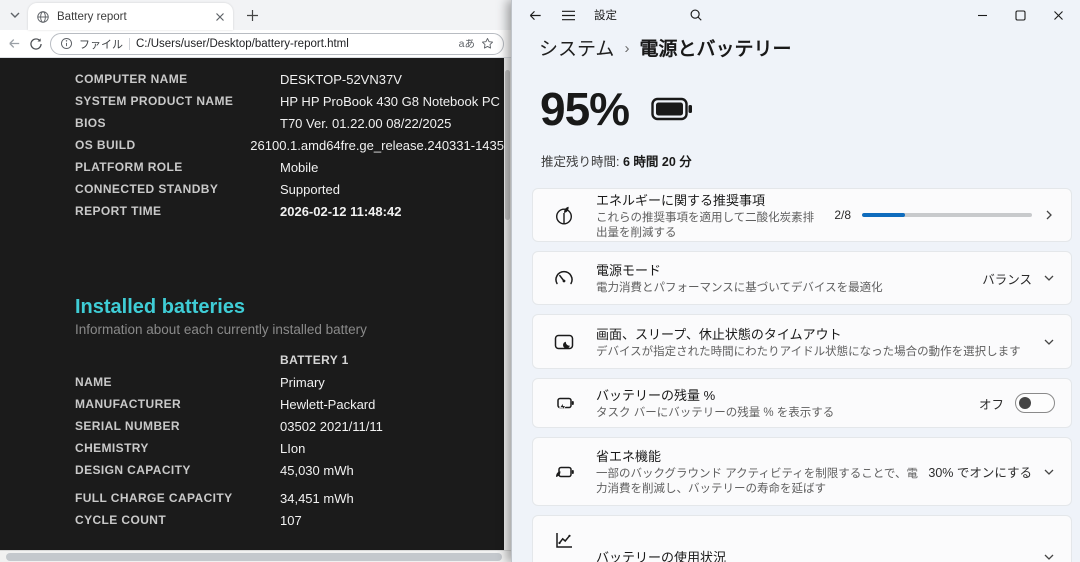 Image resolution: width=1080 pixels, height=562 pixels. Describe the element at coordinates (225, 404) in the screenshot. I see `report-row: MANUFACTURER Hewlett-Packard` at that location.